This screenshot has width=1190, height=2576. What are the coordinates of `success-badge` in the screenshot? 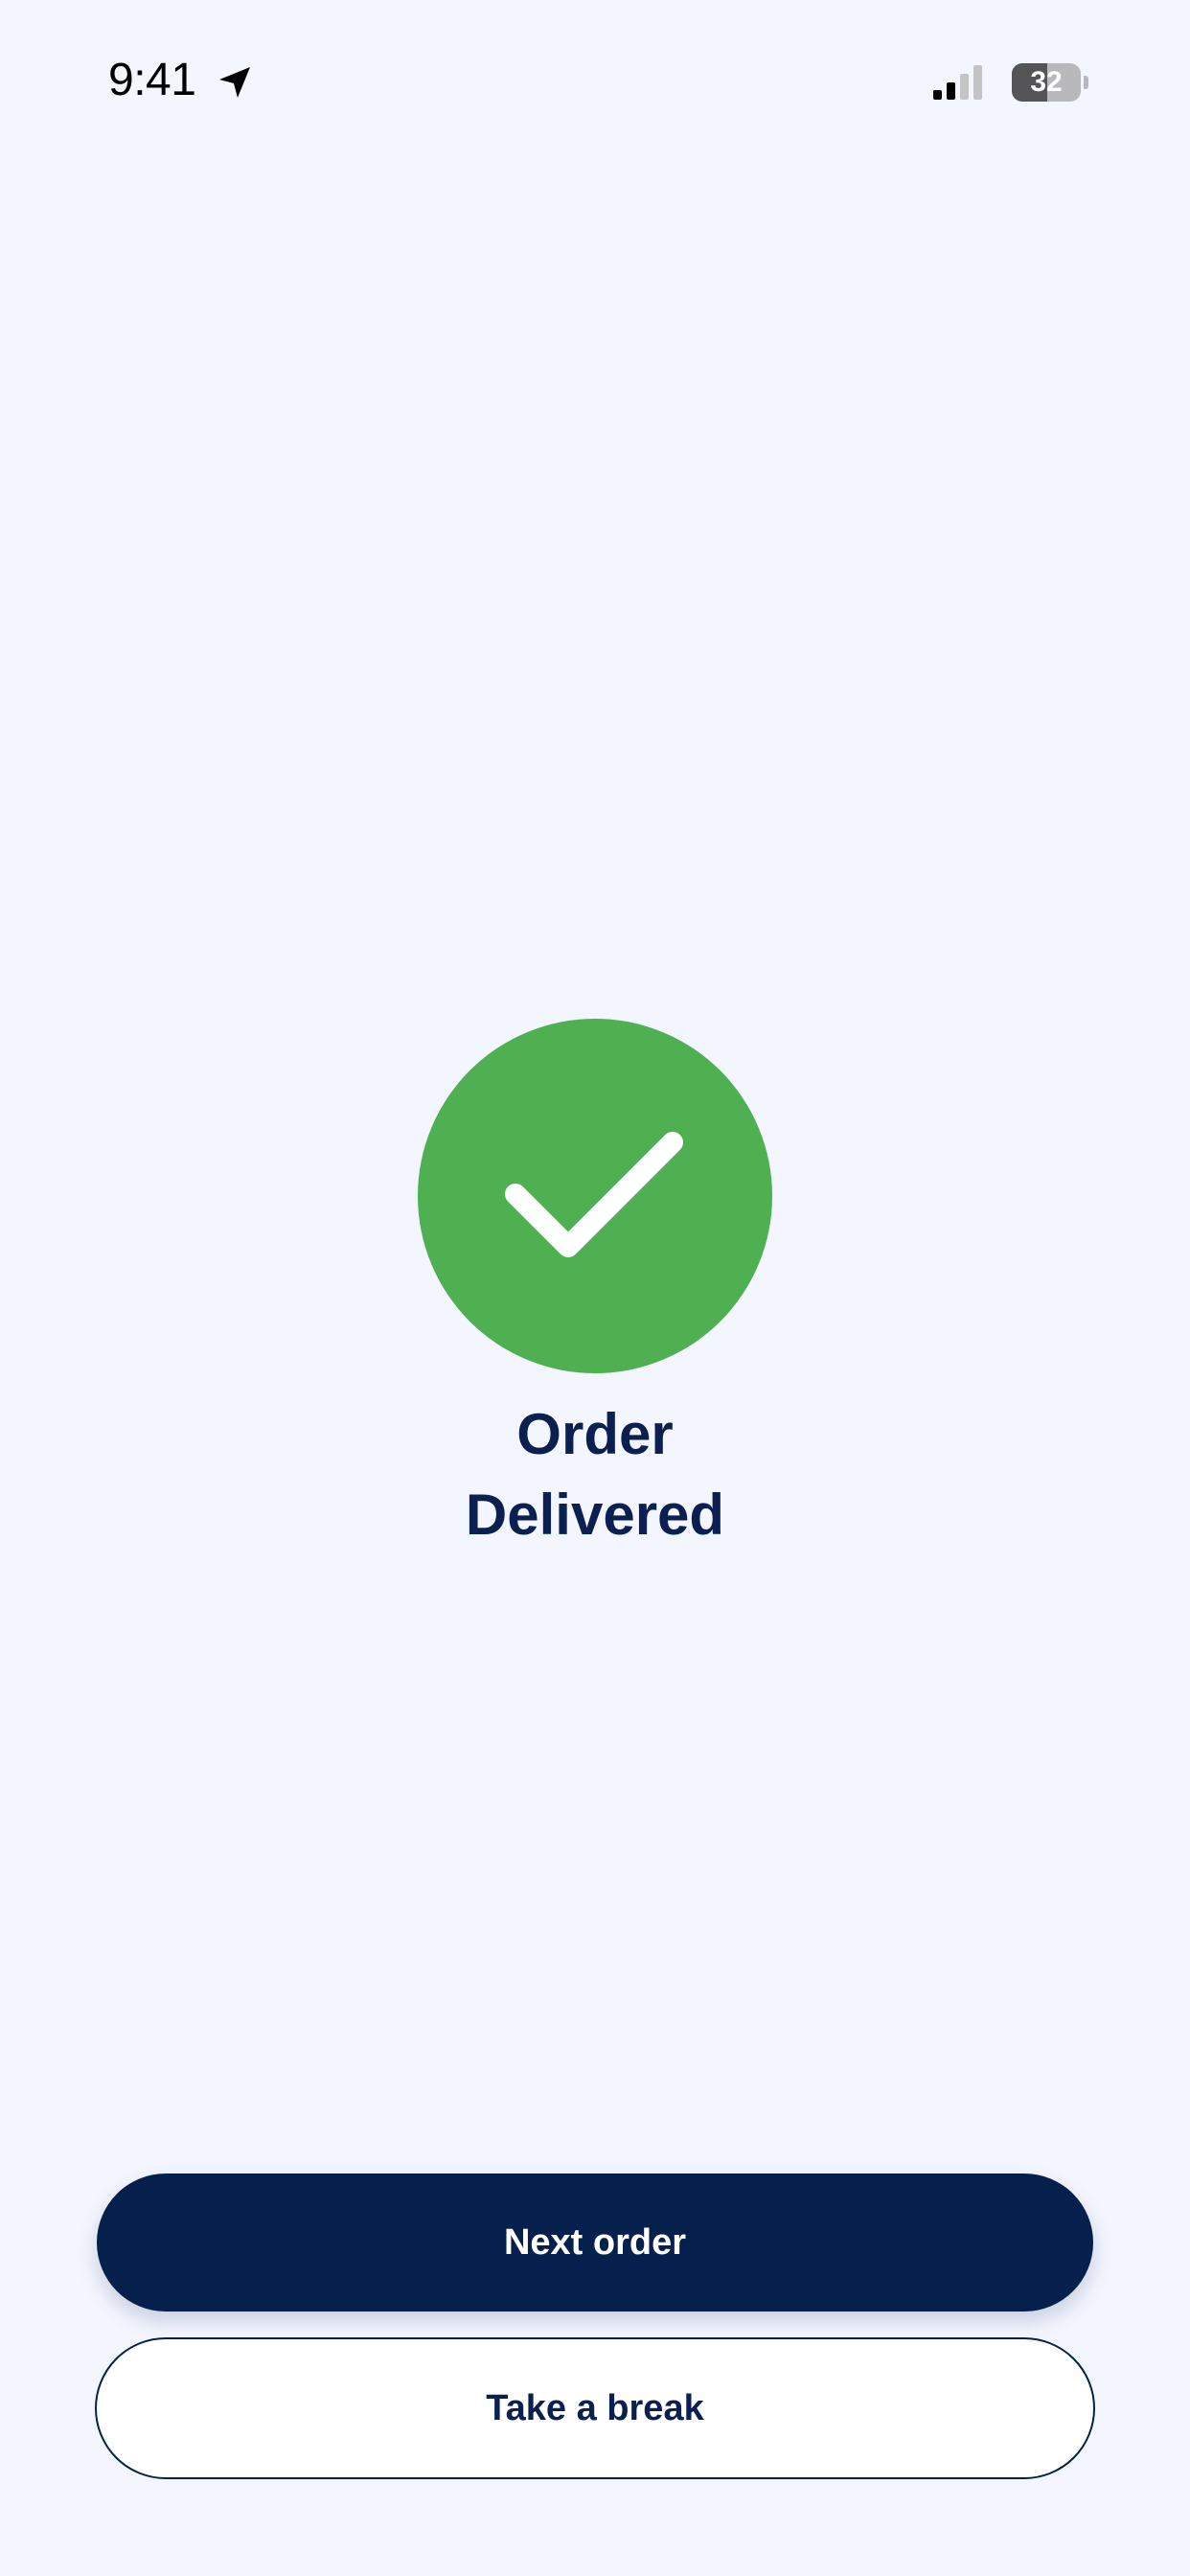 It's located at (595, 1196).